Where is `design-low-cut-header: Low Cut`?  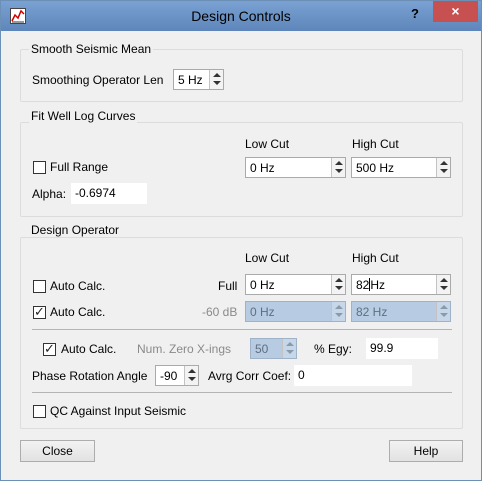
design-low-cut-header: Low Cut is located at coordinates (267, 258).